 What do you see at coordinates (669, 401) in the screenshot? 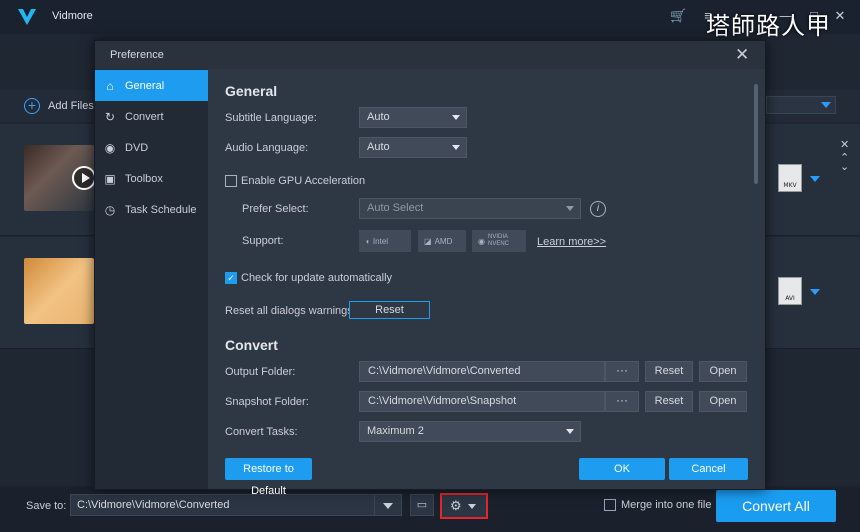
I see `snapshot-folder-reset-button: Reset` at bounding box center [669, 401].